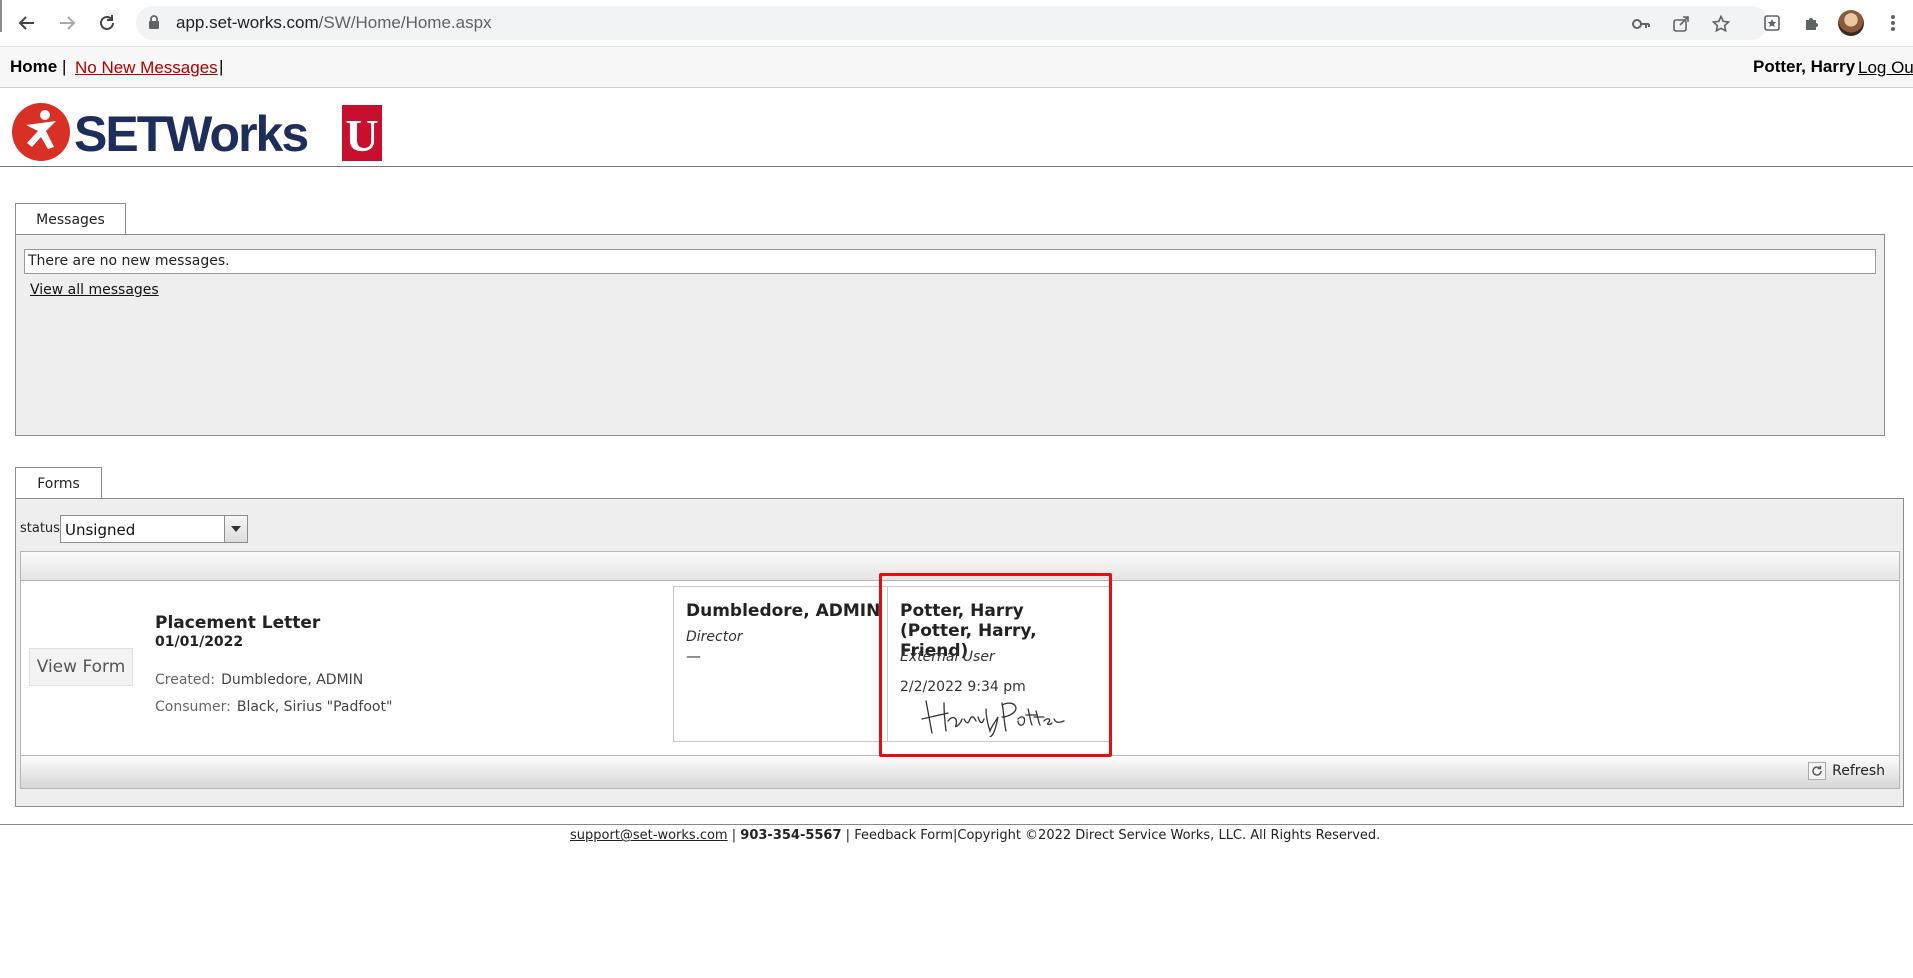  What do you see at coordinates (693, 656) in the screenshot?
I see `signature-status: —` at bounding box center [693, 656].